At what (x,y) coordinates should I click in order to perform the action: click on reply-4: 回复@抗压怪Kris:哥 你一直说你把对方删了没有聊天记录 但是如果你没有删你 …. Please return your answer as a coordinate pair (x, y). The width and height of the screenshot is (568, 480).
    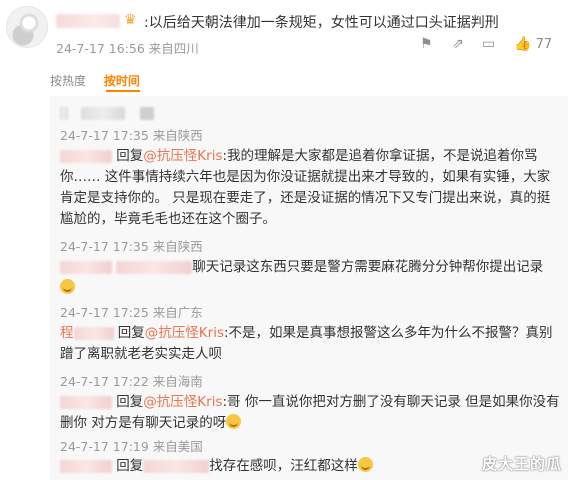
    Looking at the image, I should click on (310, 412).